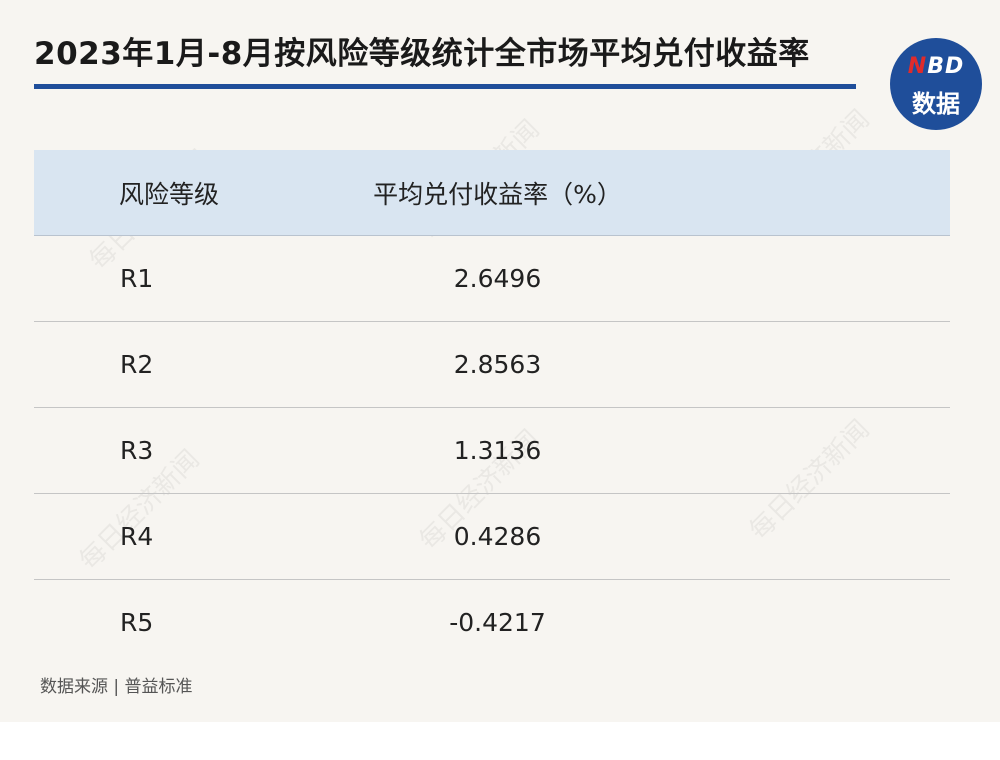 Image resolution: width=1000 pixels, height=760 pixels. I want to click on yield-cell: 0.4286, so click(497, 536).